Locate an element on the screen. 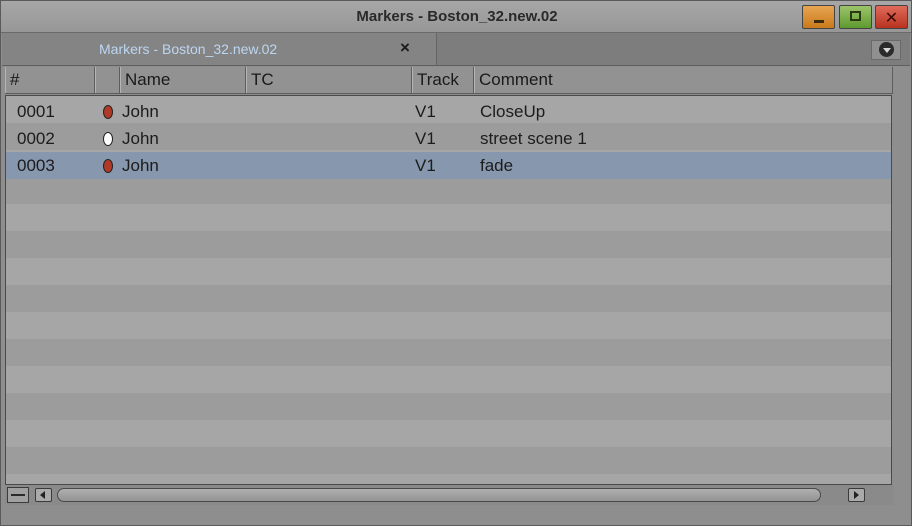 The width and height of the screenshot is (912, 526). column-headers: # Name TC Track Comment is located at coordinates (449, 80).